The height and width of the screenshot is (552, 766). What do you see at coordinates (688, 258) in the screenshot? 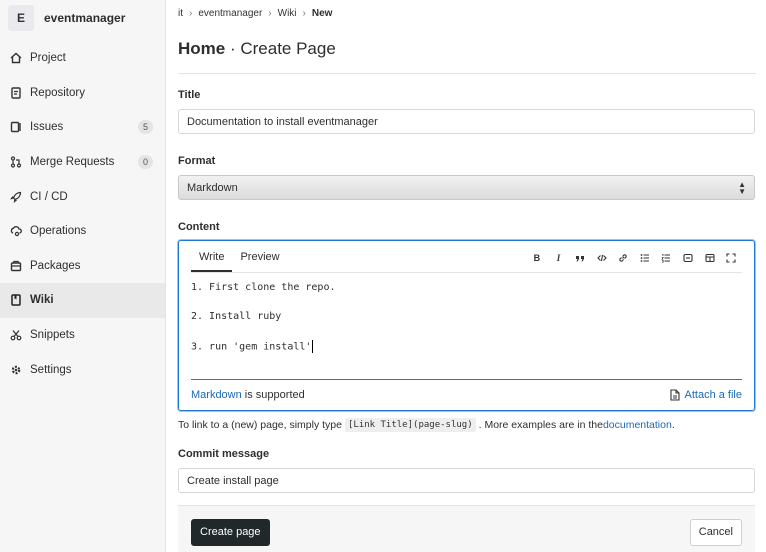
I see `task-list-icon` at bounding box center [688, 258].